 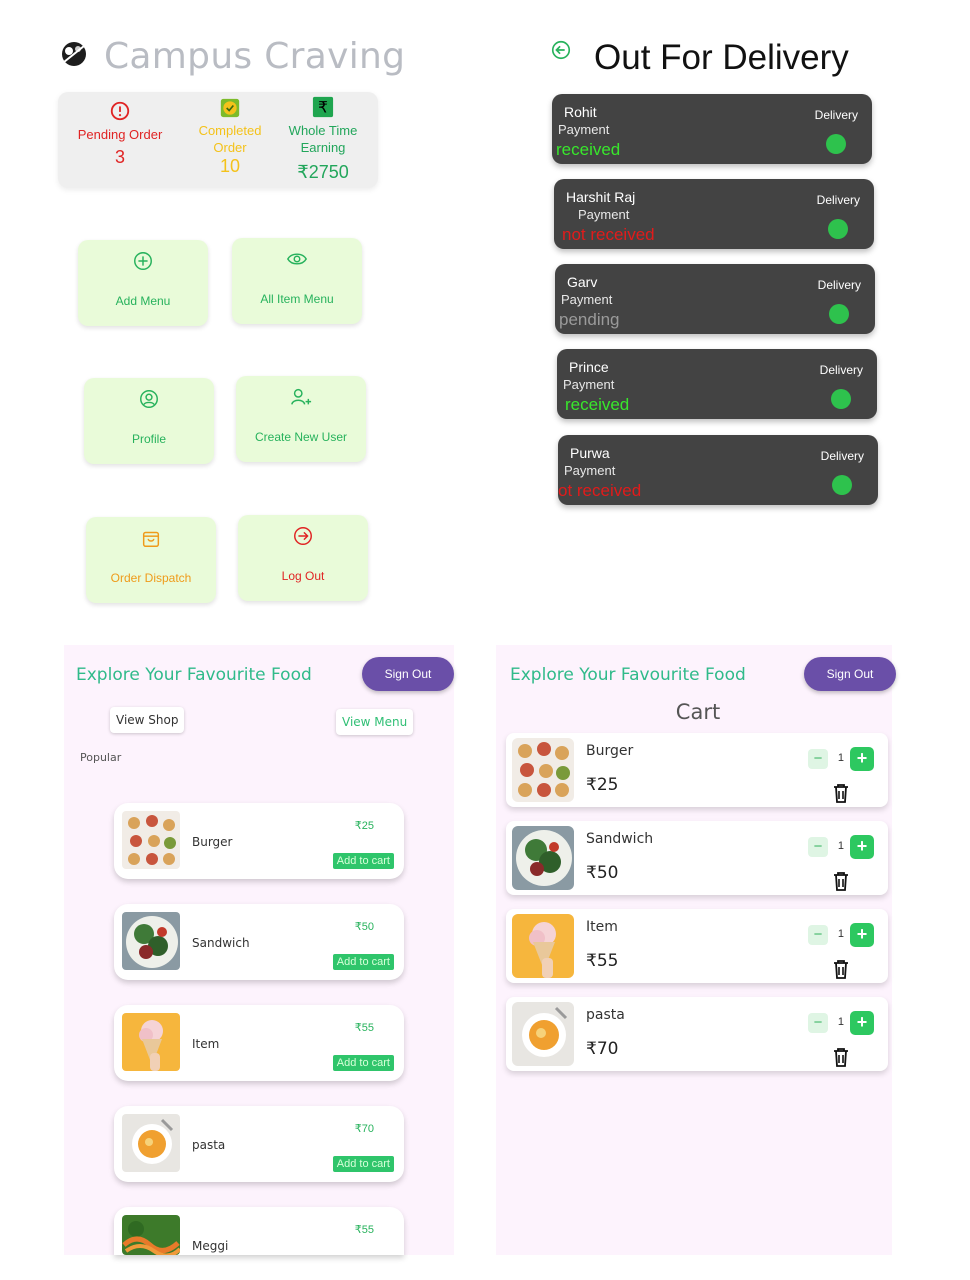 I want to click on alert-circle-icon, so click(x=120, y=111).